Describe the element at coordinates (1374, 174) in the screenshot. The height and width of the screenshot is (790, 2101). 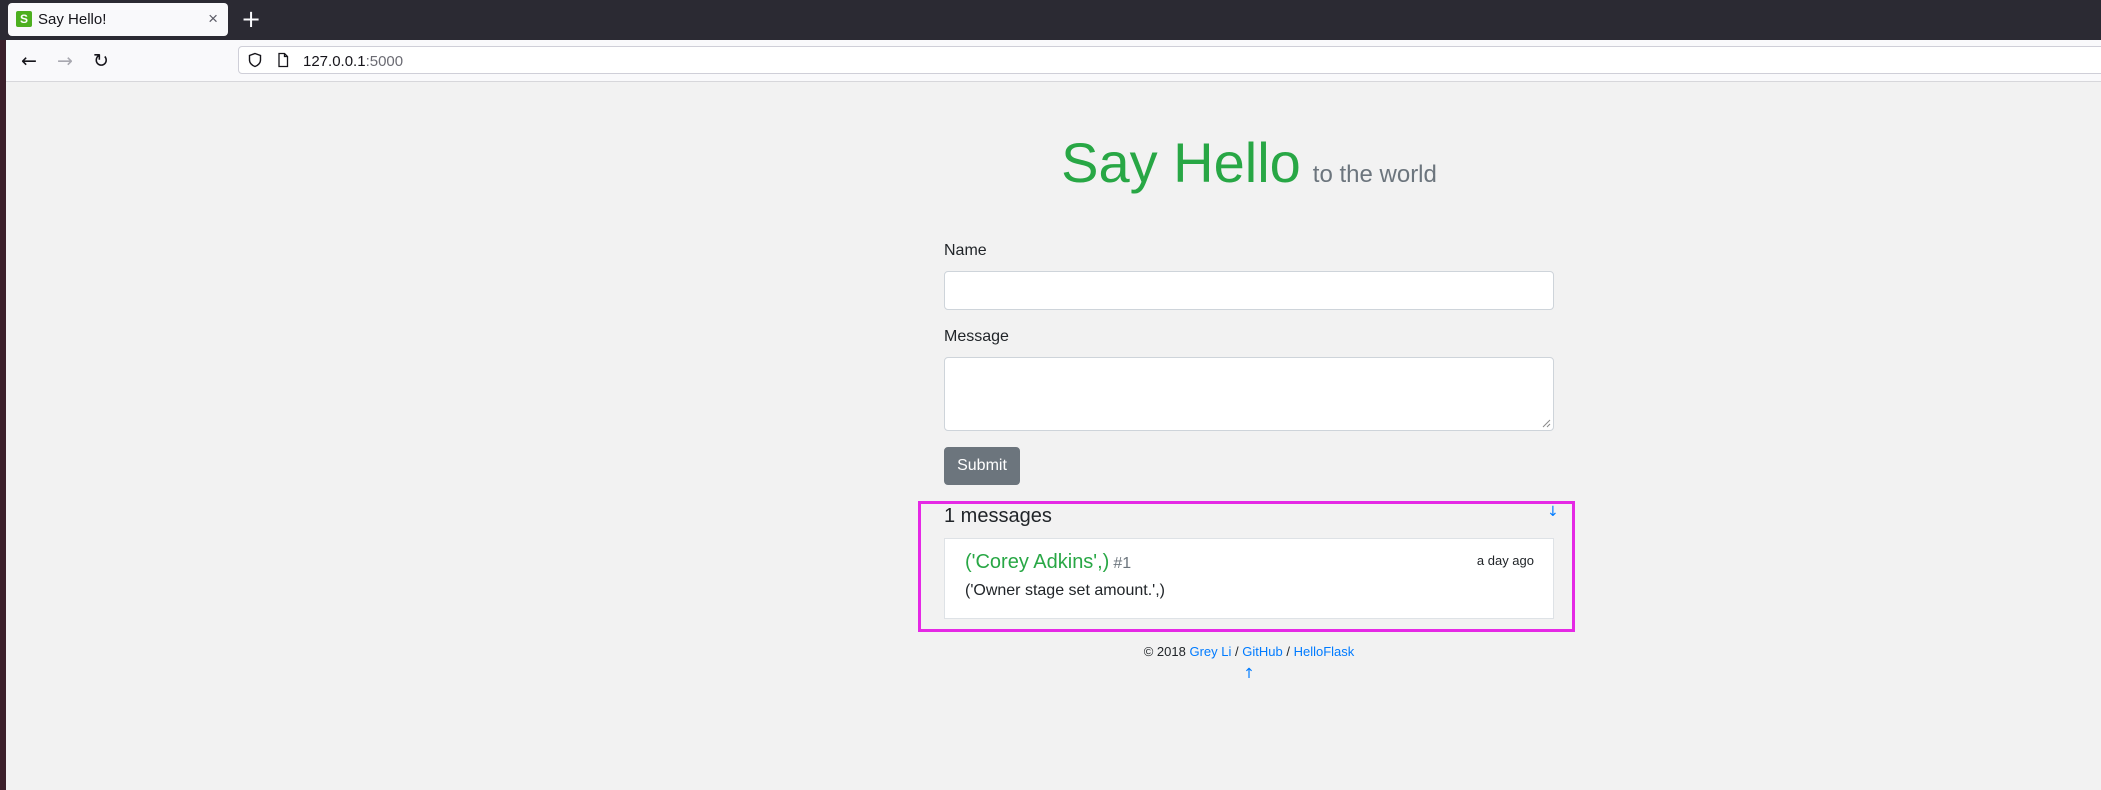
I see `page-subtitle: to the world` at that location.